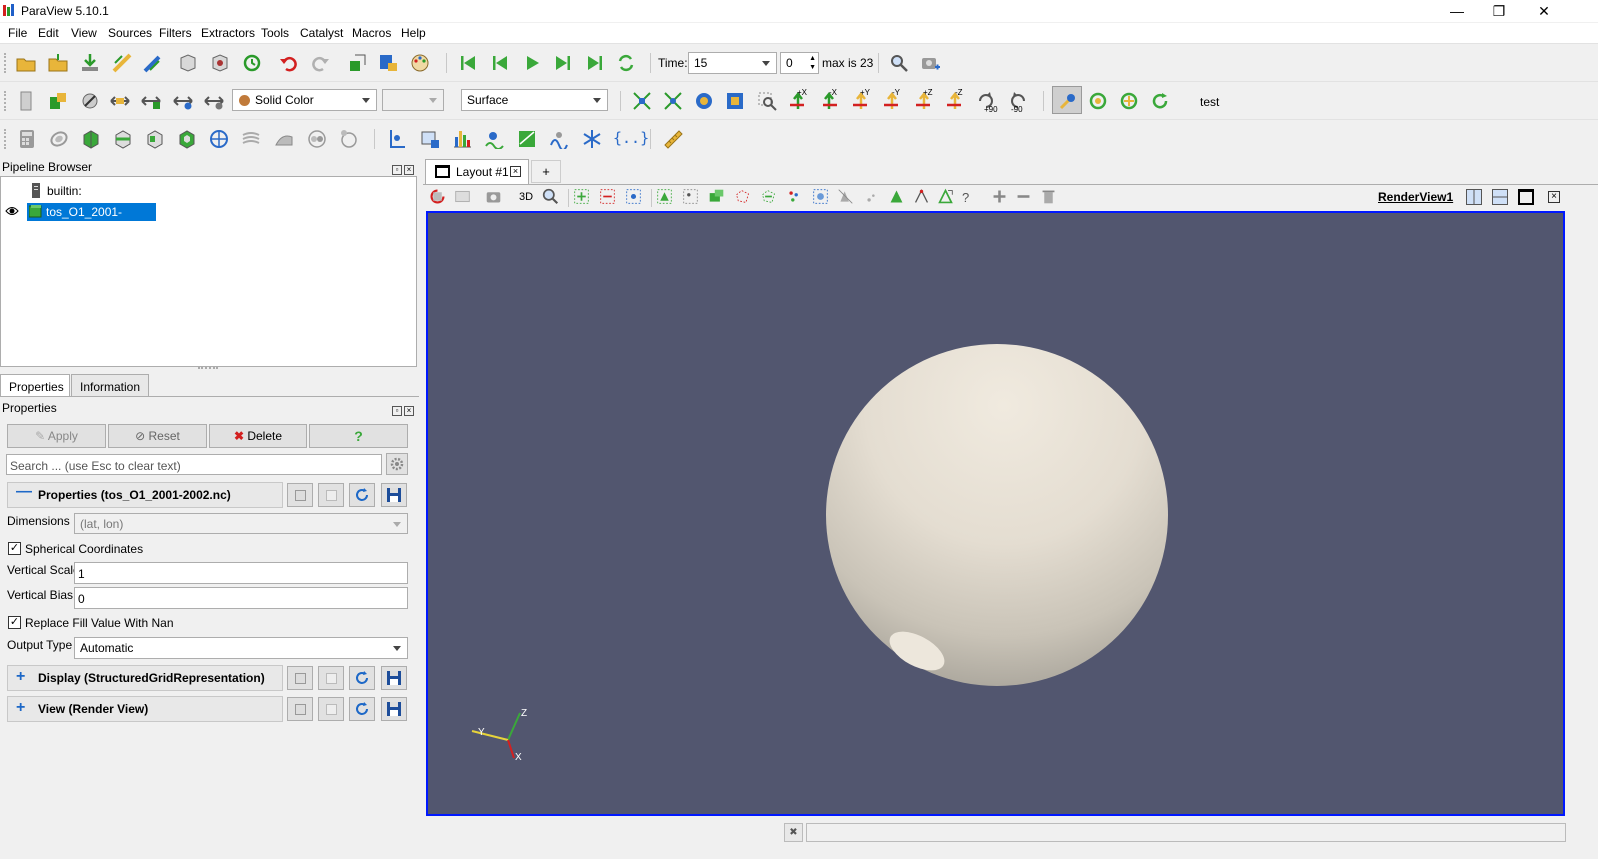 The image size is (1598, 859). What do you see at coordinates (1499, 11) in the screenshot?
I see `restore-button: ❐` at bounding box center [1499, 11].